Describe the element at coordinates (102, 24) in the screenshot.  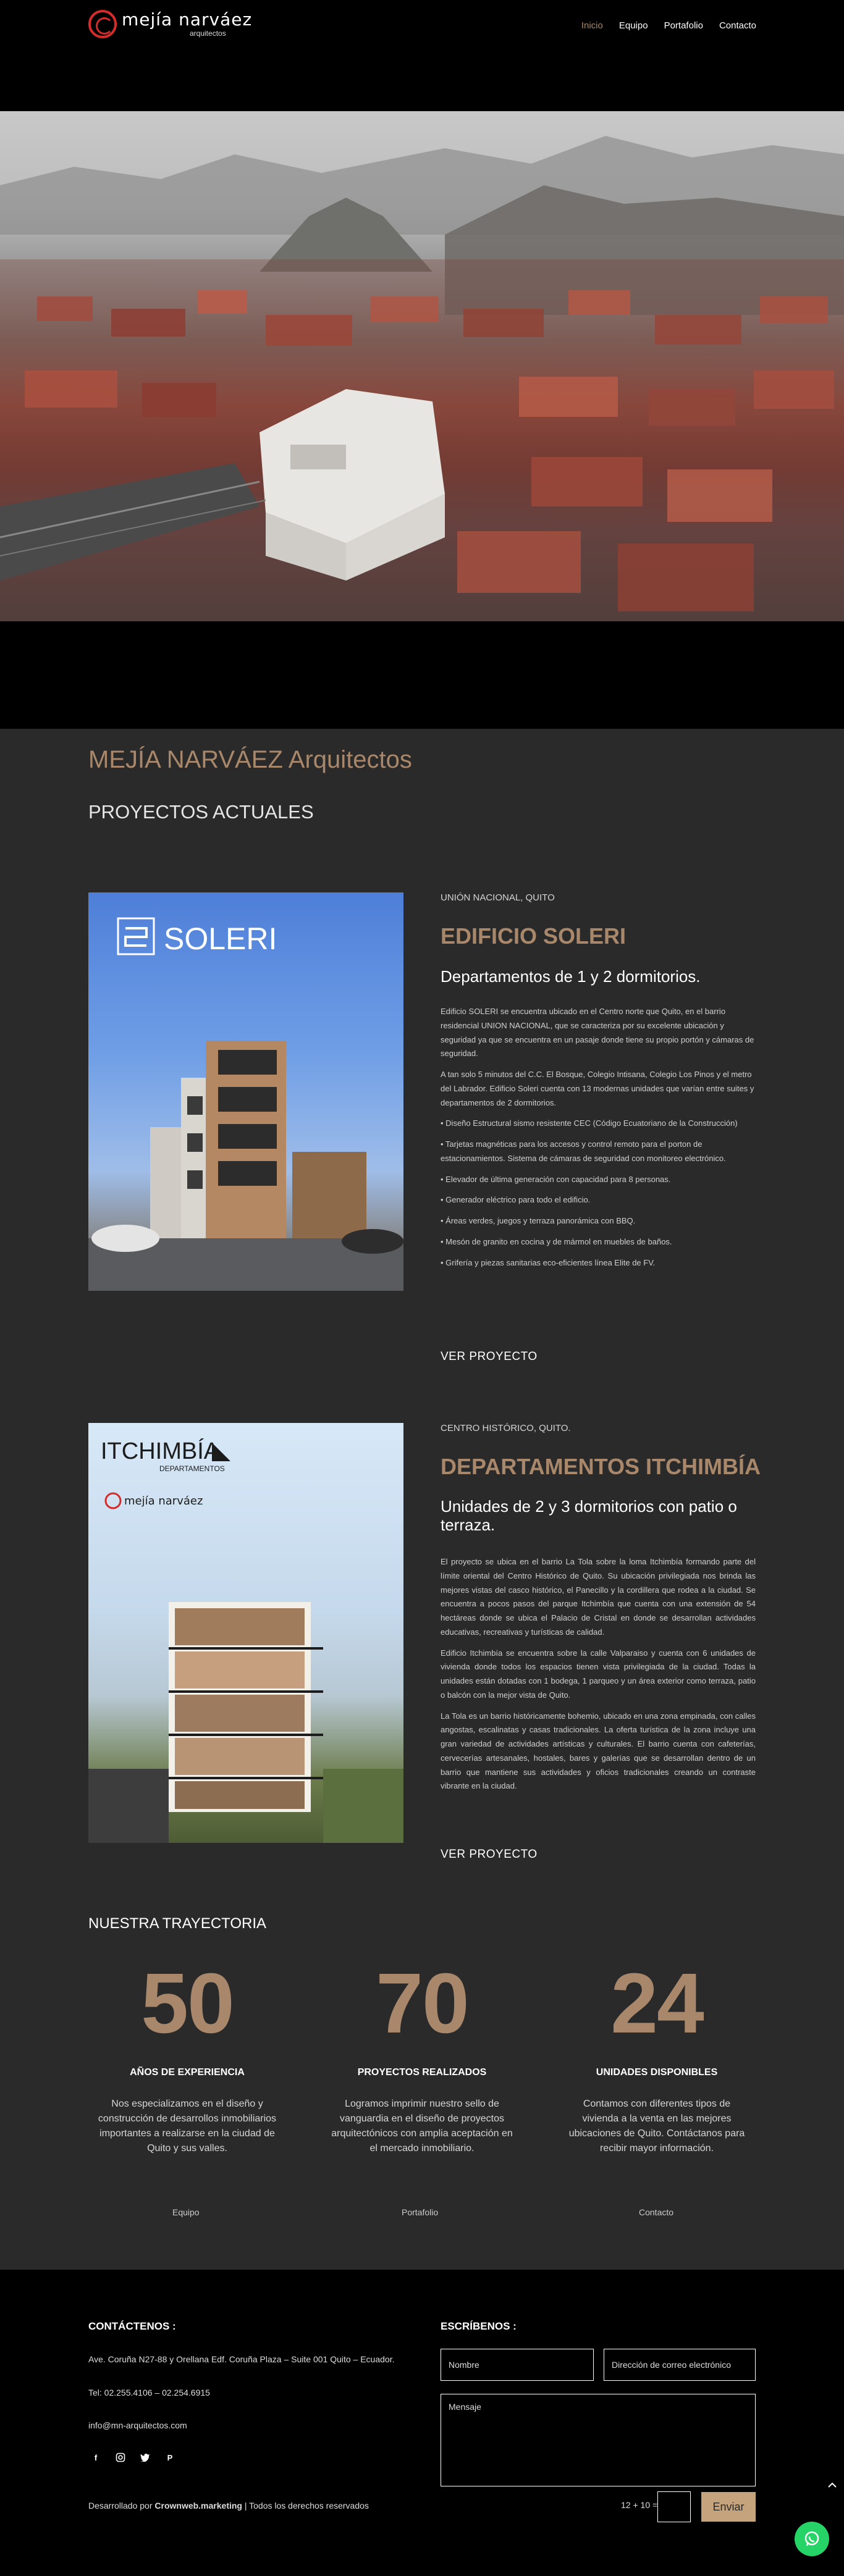
I see `logo-icon` at that location.